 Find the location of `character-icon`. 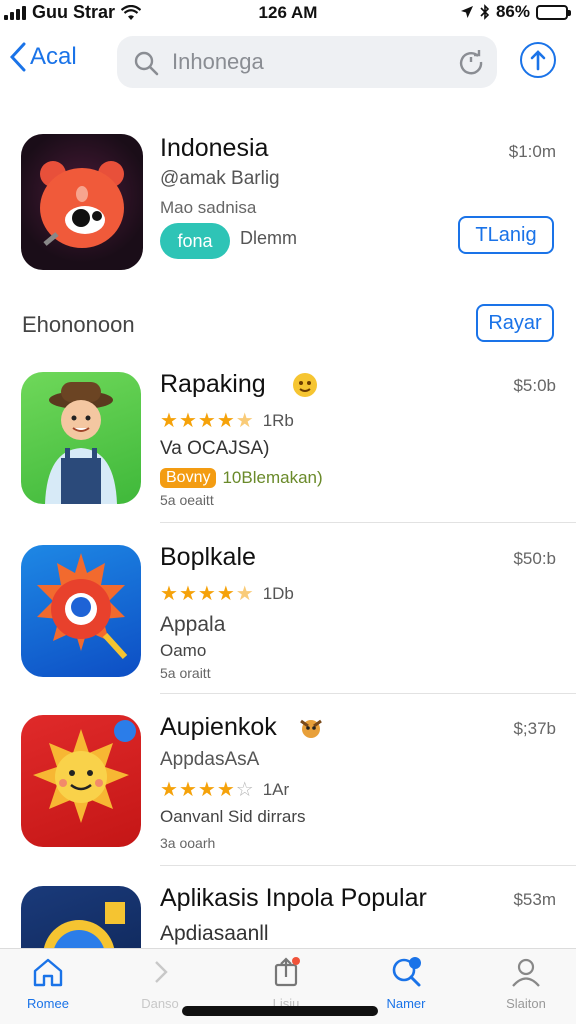

character-icon is located at coordinates (311, 728).